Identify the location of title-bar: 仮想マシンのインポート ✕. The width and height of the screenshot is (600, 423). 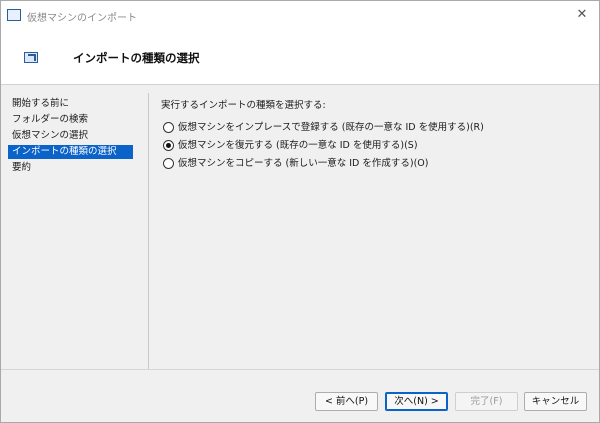
(300, 16).